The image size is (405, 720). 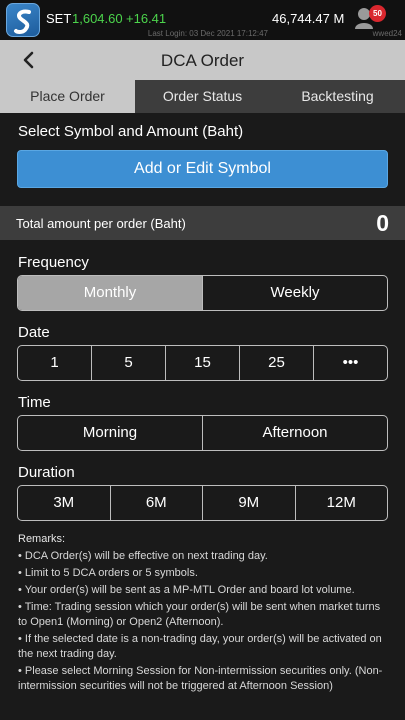 What do you see at coordinates (34, 402) in the screenshot?
I see `time-title: Time` at bounding box center [34, 402].